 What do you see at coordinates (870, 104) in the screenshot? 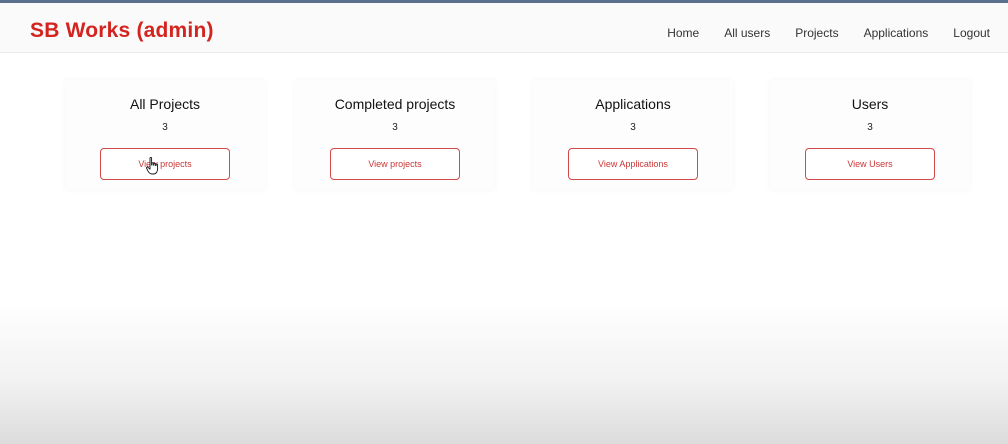
I see `card-title: Users` at bounding box center [870, 104].